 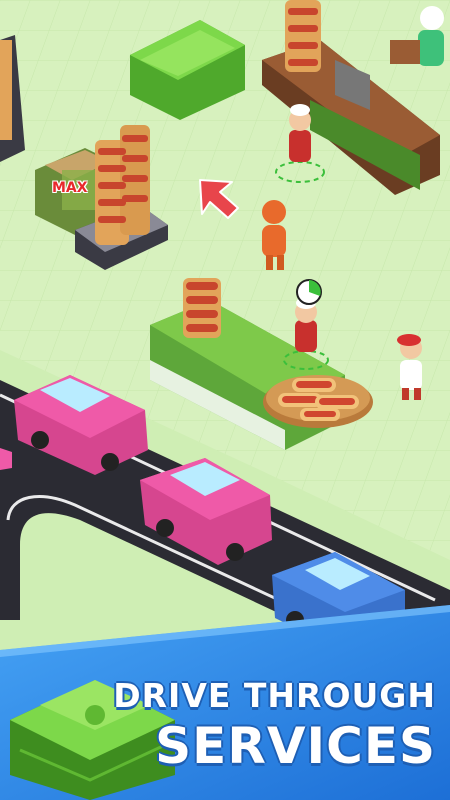 What do you see at coordinates (309, 292) in the screenshot?
I see `progress-ring-icon` at bounding box center [309, 292].